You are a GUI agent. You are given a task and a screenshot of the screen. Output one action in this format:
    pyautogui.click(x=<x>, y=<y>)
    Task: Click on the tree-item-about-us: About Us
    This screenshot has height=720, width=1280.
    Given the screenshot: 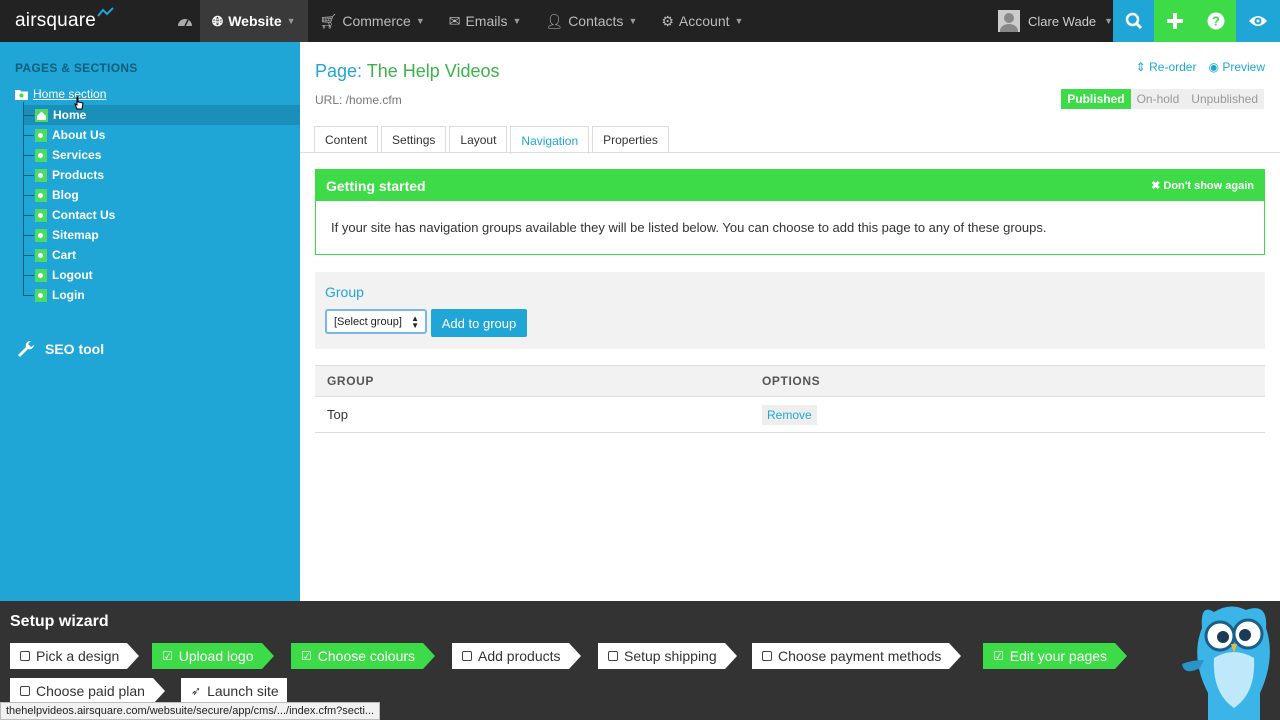 What is the action you would take?
    pyautogui.click(x=64, y=135)
    